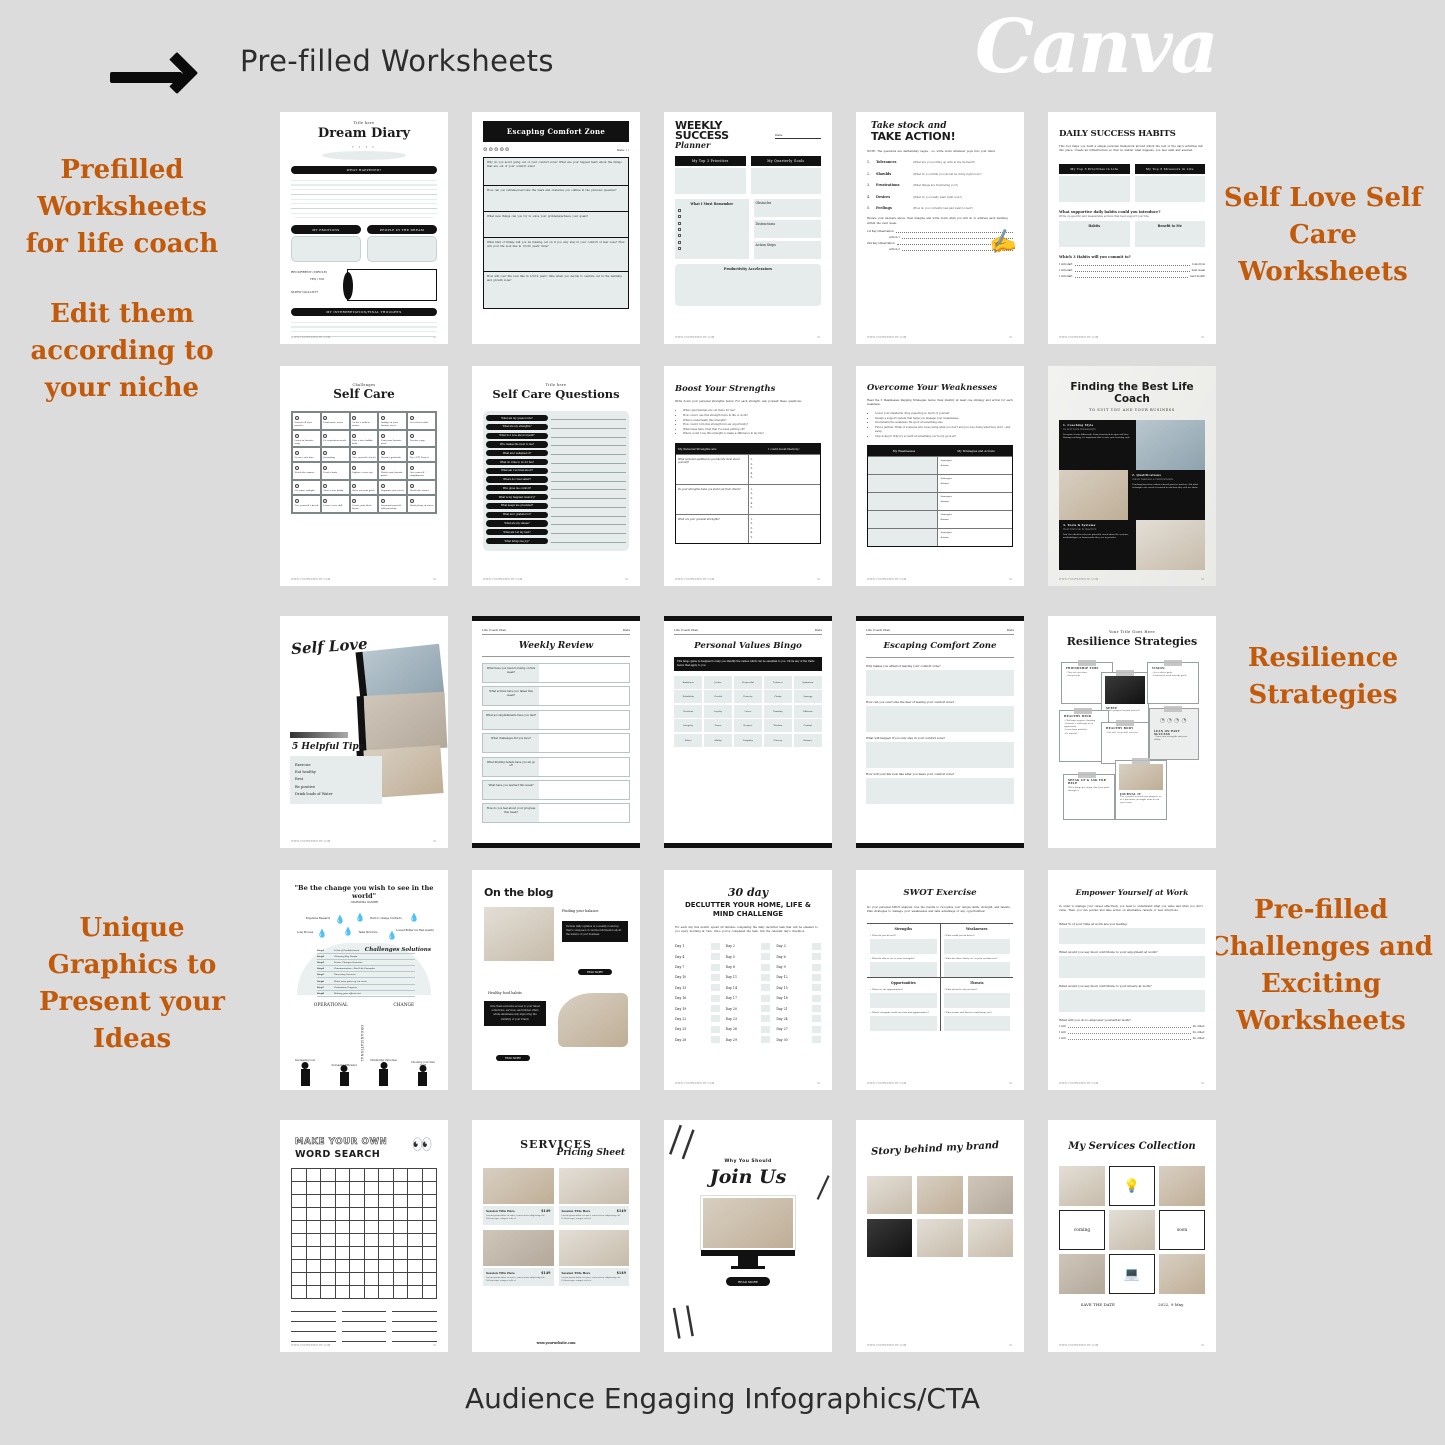 The image size is (1445, 1445). What do you see at coordinates (556, 789) in the screenshot?
I see `review-question-row: What have you learned this week?` at bounding box center [556, 789].